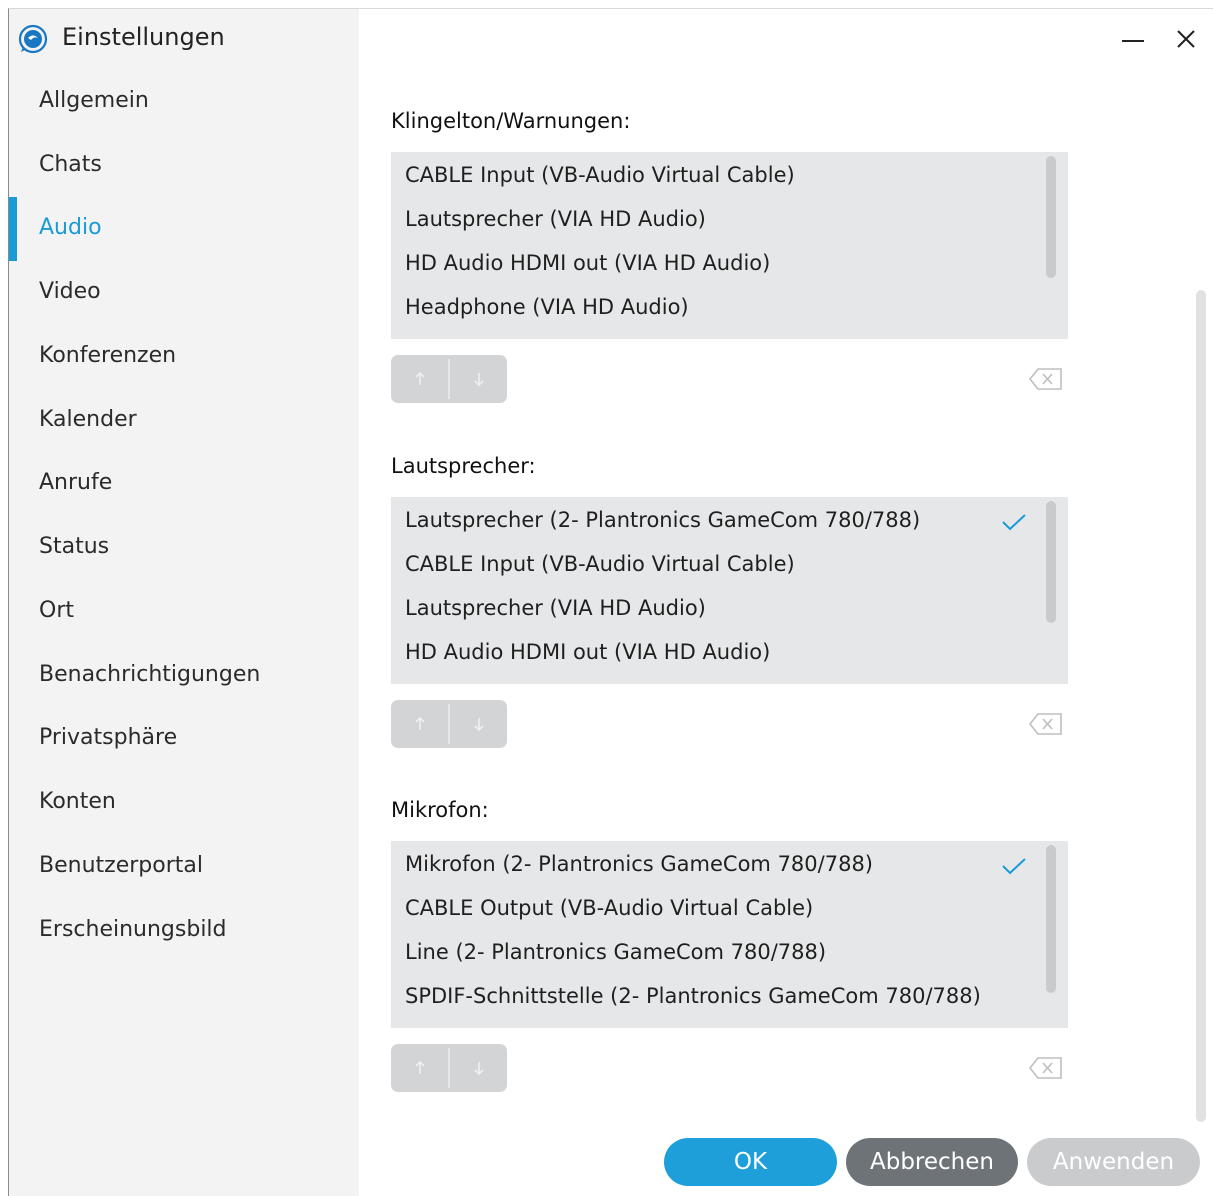  What do you see at coordinates (75, 482) in the screenshot?
I see `sidebar-item-anrufe: Anrufe` at bounding box center [75, 482].